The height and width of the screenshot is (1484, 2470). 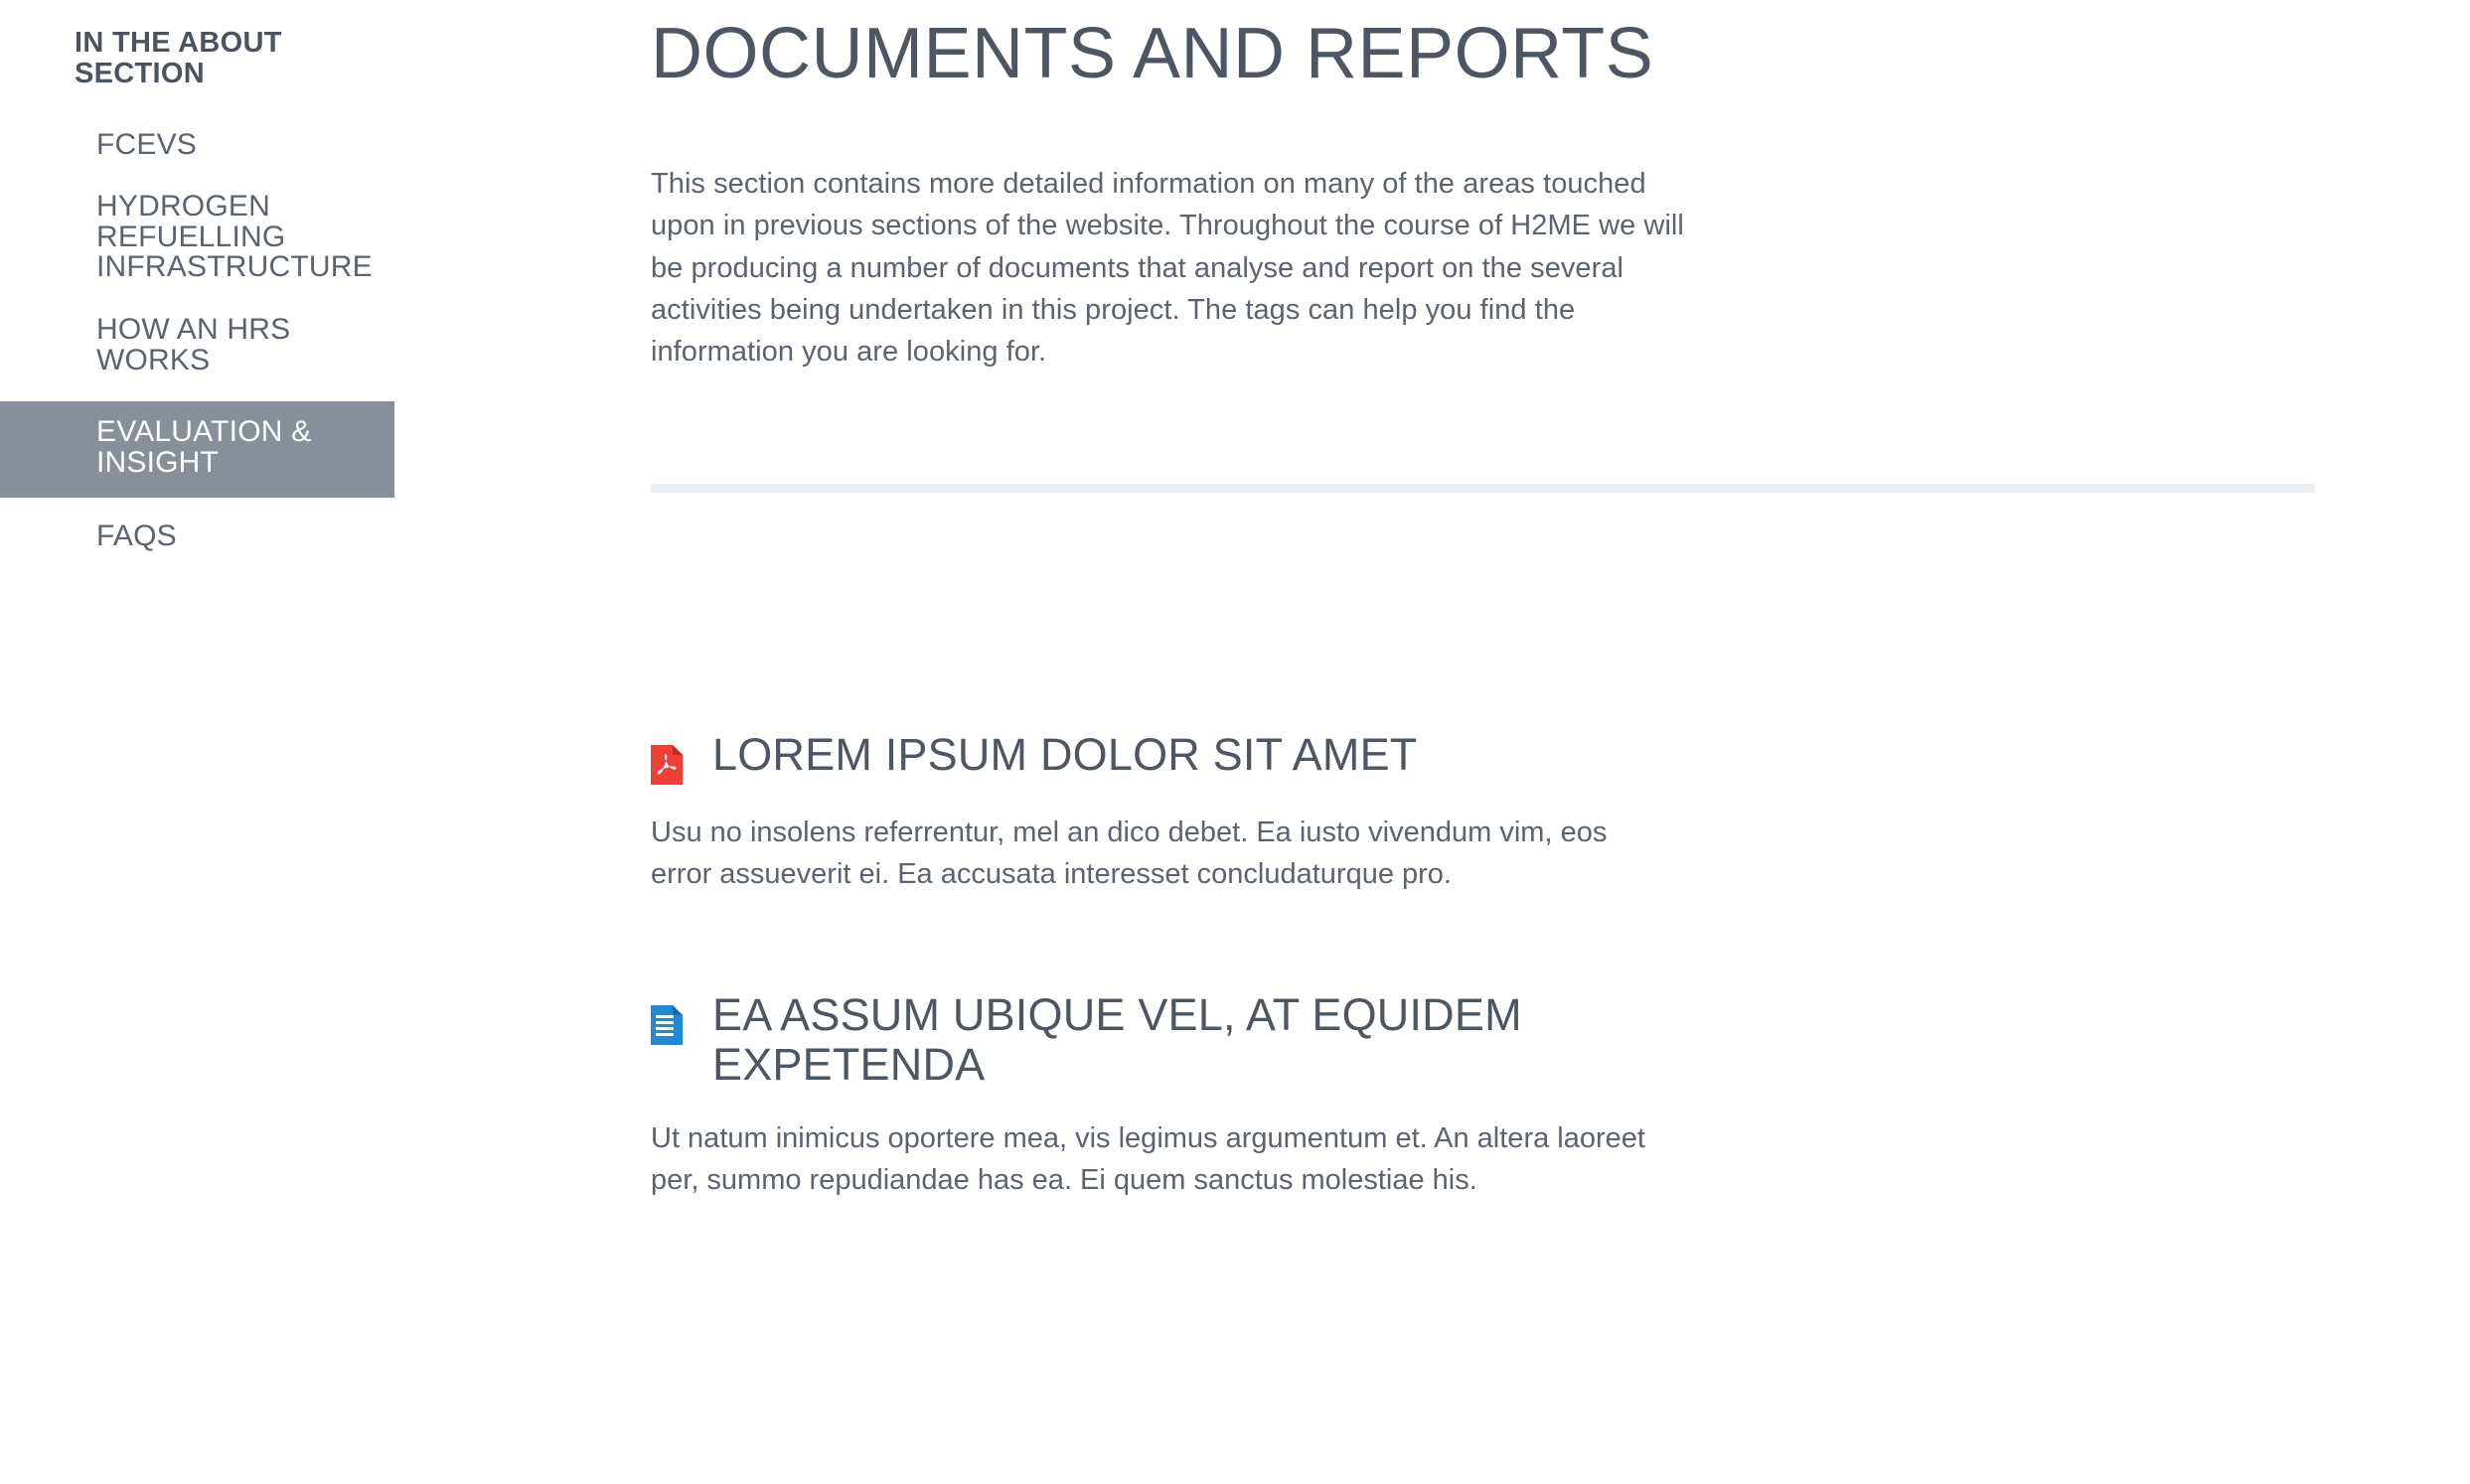 I want to click on document-file-icon, so click(x=667, y=1025).